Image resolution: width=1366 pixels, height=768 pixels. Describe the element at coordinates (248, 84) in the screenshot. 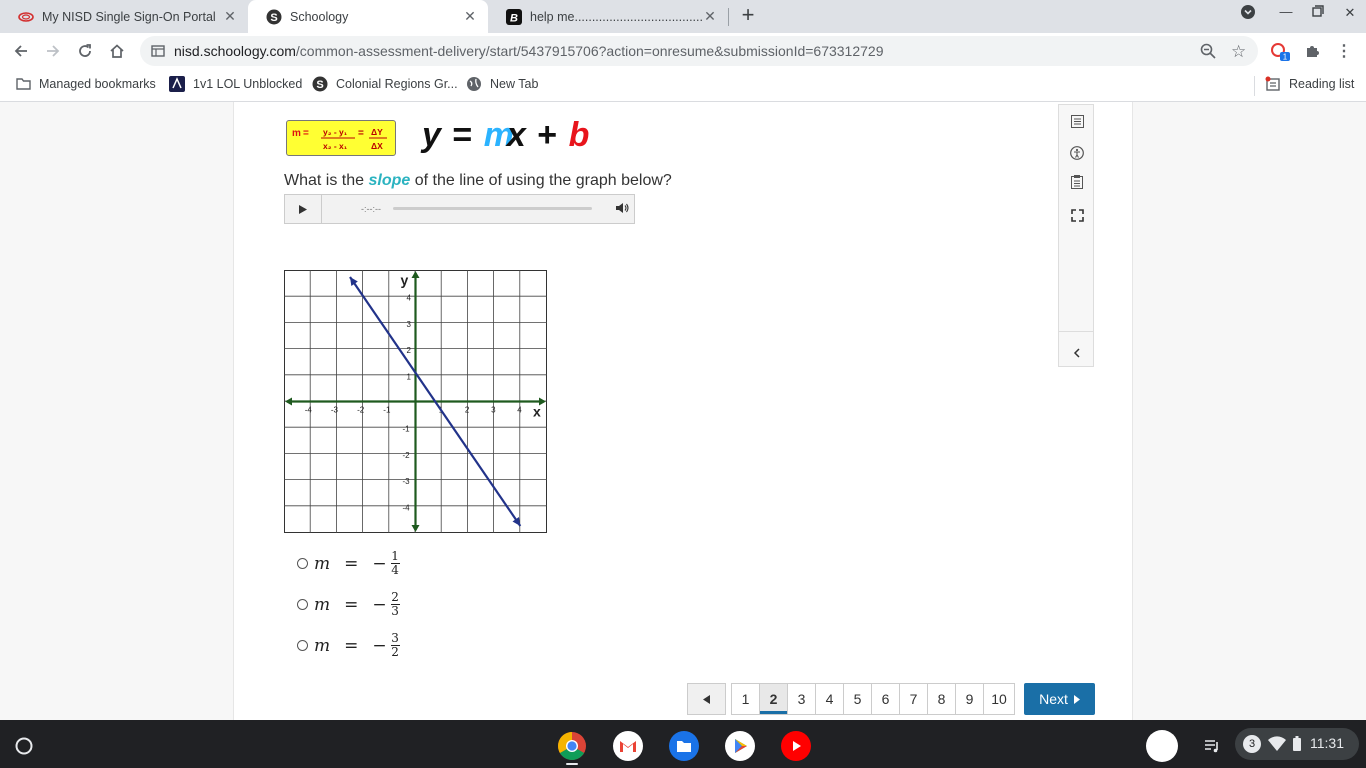

I see `bookmark-label: 1v1 LOL Unblocked` at that location.